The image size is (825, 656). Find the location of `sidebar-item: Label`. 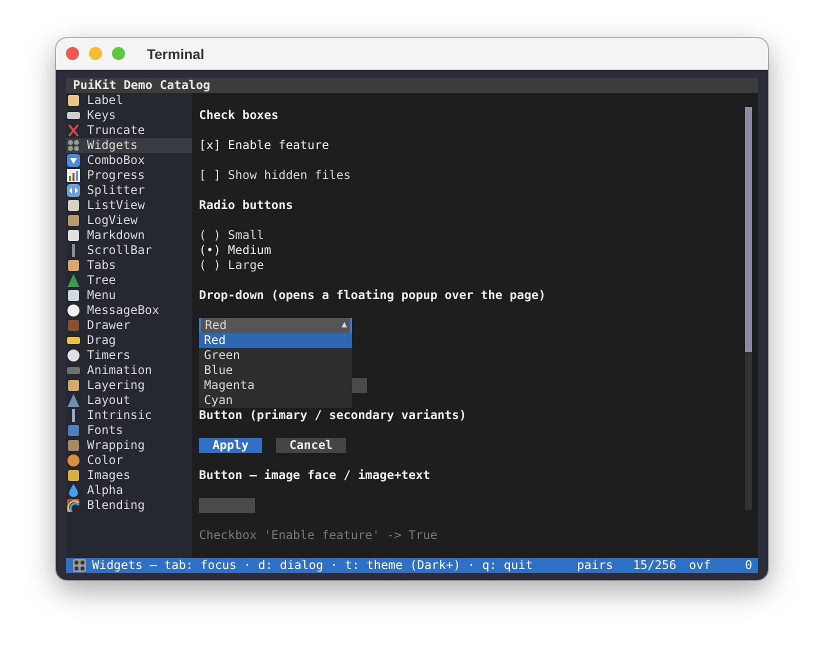

sidebar-item: Label is located at coordinates (129, 100).